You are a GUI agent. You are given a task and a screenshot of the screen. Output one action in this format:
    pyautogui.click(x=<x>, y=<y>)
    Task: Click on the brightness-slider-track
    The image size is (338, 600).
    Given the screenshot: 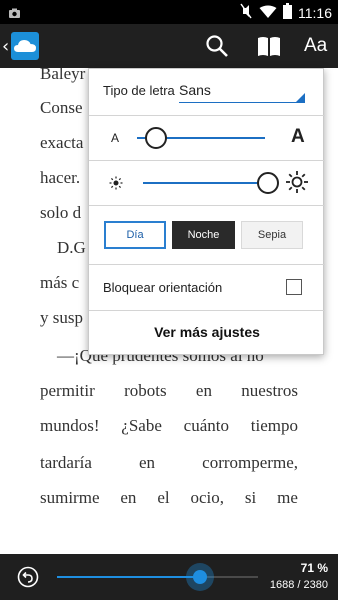 What is the action you would take?
    pyautogui.click(x=207, y=183)
    